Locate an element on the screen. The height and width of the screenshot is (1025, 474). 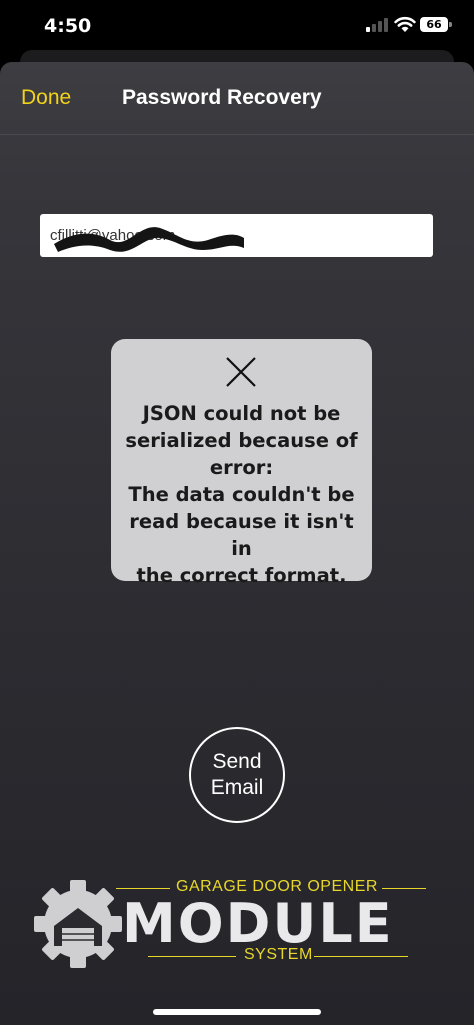
brand-logo: GARAGE DOOR OPENER MODULE SYSTEM is located at coordinates (235, 922).